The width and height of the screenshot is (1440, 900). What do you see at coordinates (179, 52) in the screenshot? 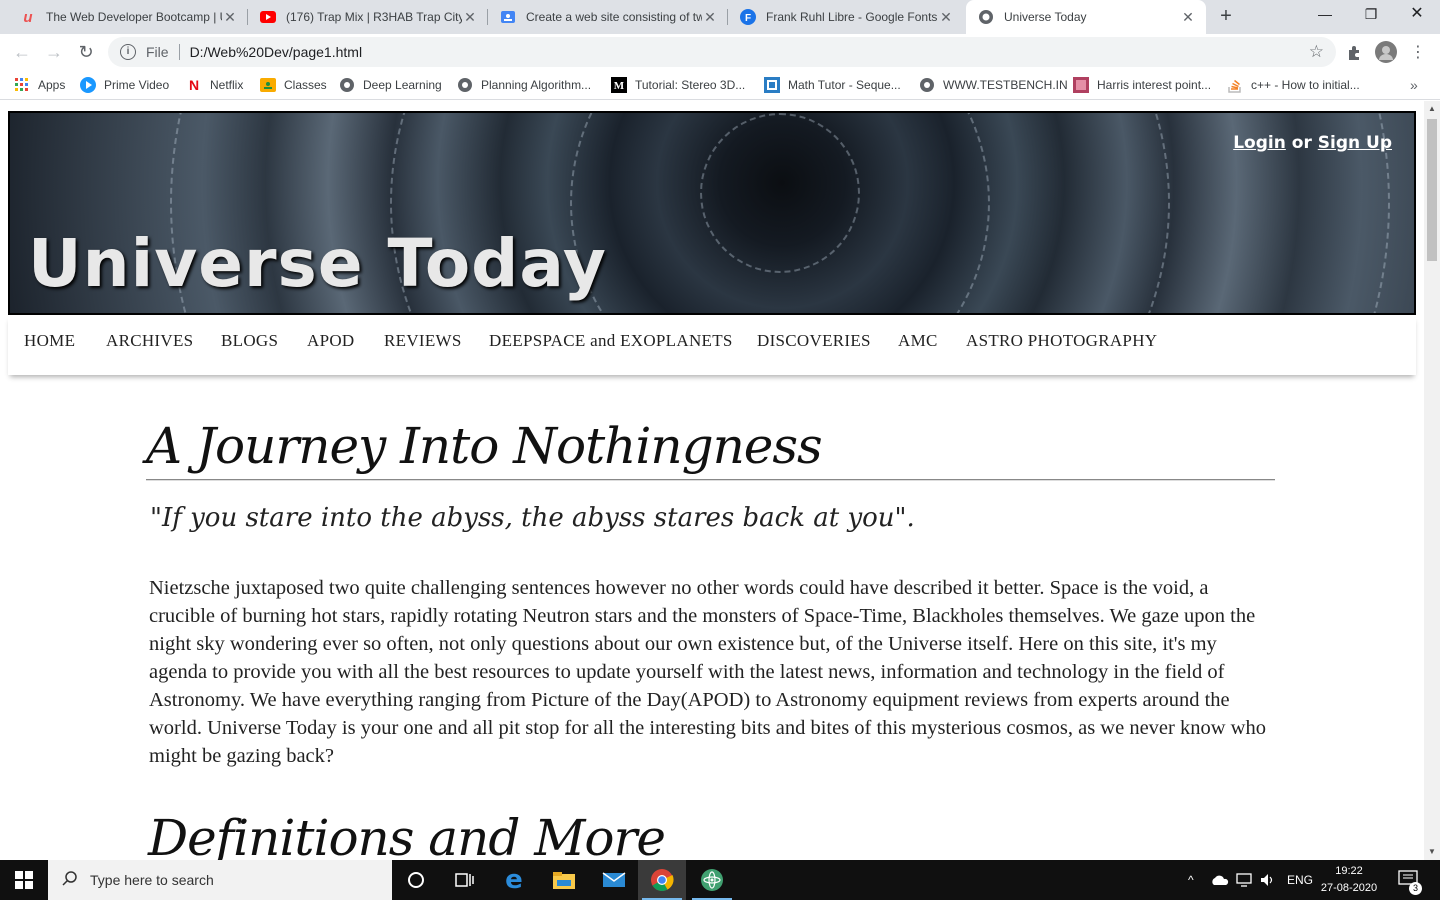
I see `address-divider` at bounding box center [179, 52].